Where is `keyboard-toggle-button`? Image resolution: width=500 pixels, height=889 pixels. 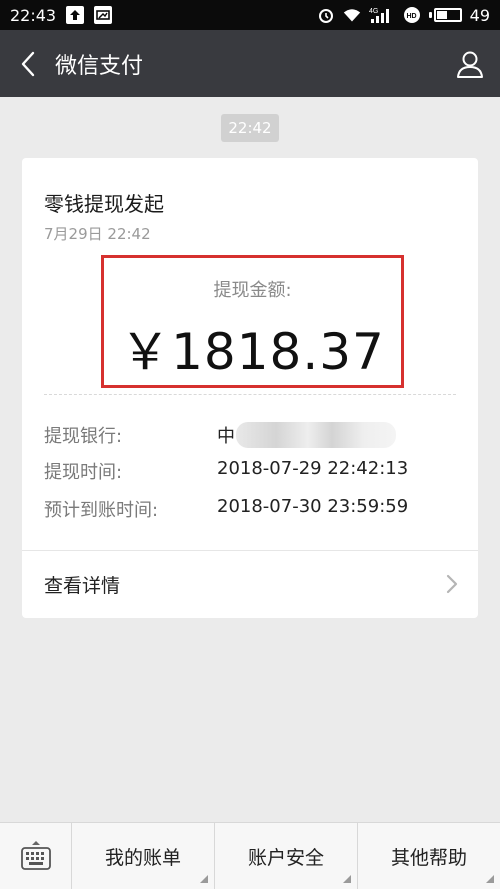 keyboard-toggle-button is located at coordinates (36, 856).